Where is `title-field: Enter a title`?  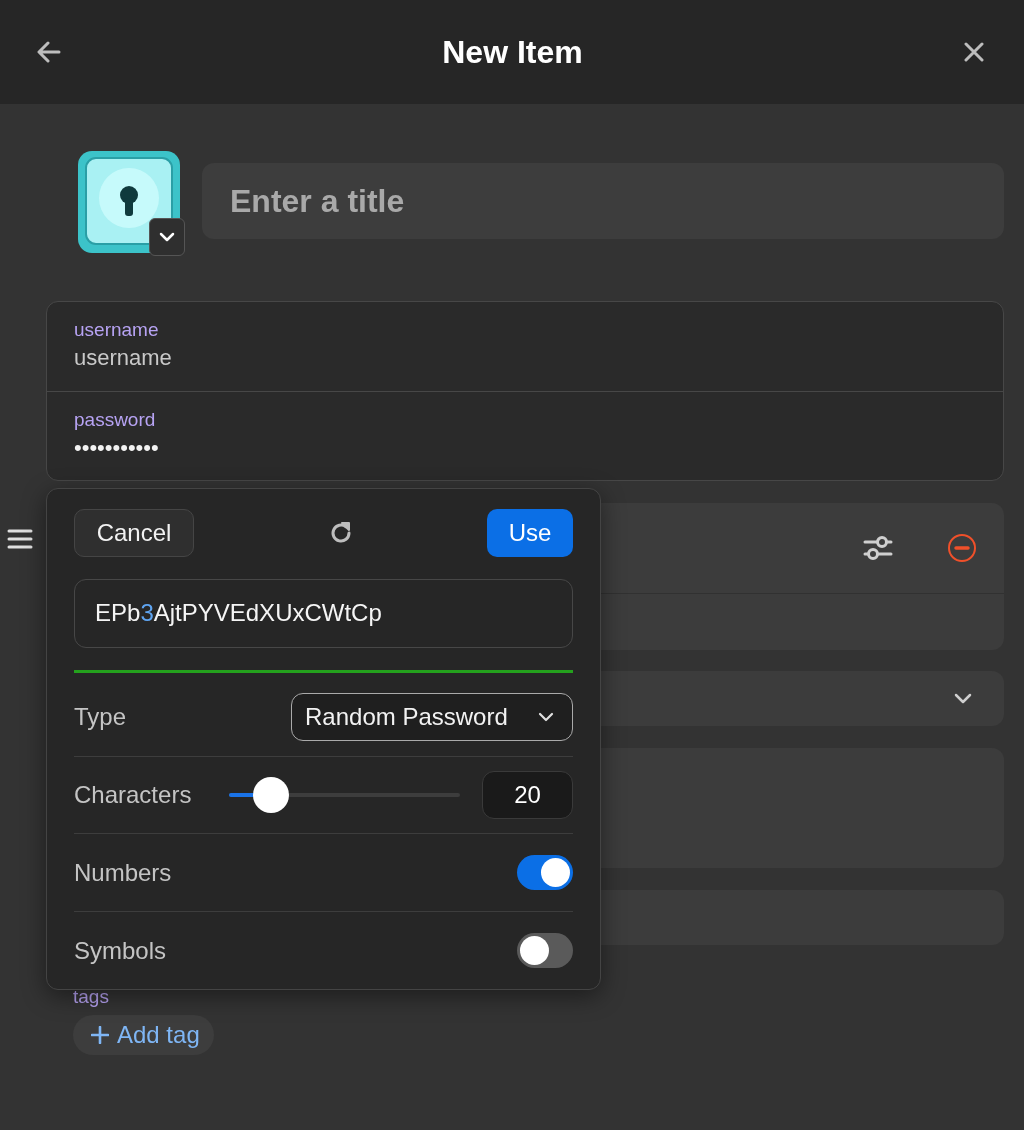
title-field: Enter a title is located at coordinates (603, 201).